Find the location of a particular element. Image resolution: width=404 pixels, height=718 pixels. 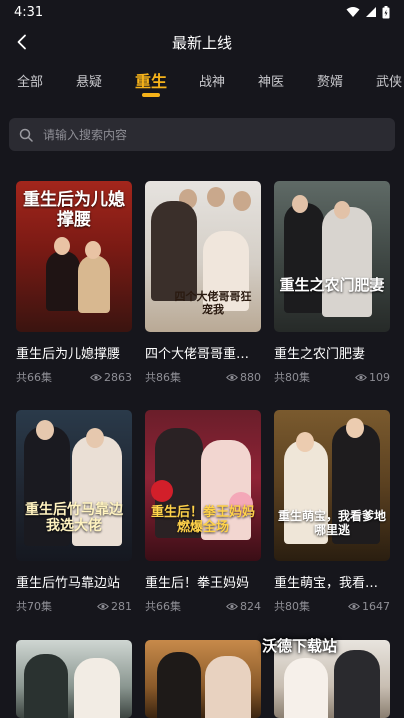

tab-suspense: 悬疑 is located at coordinates (89, 80).